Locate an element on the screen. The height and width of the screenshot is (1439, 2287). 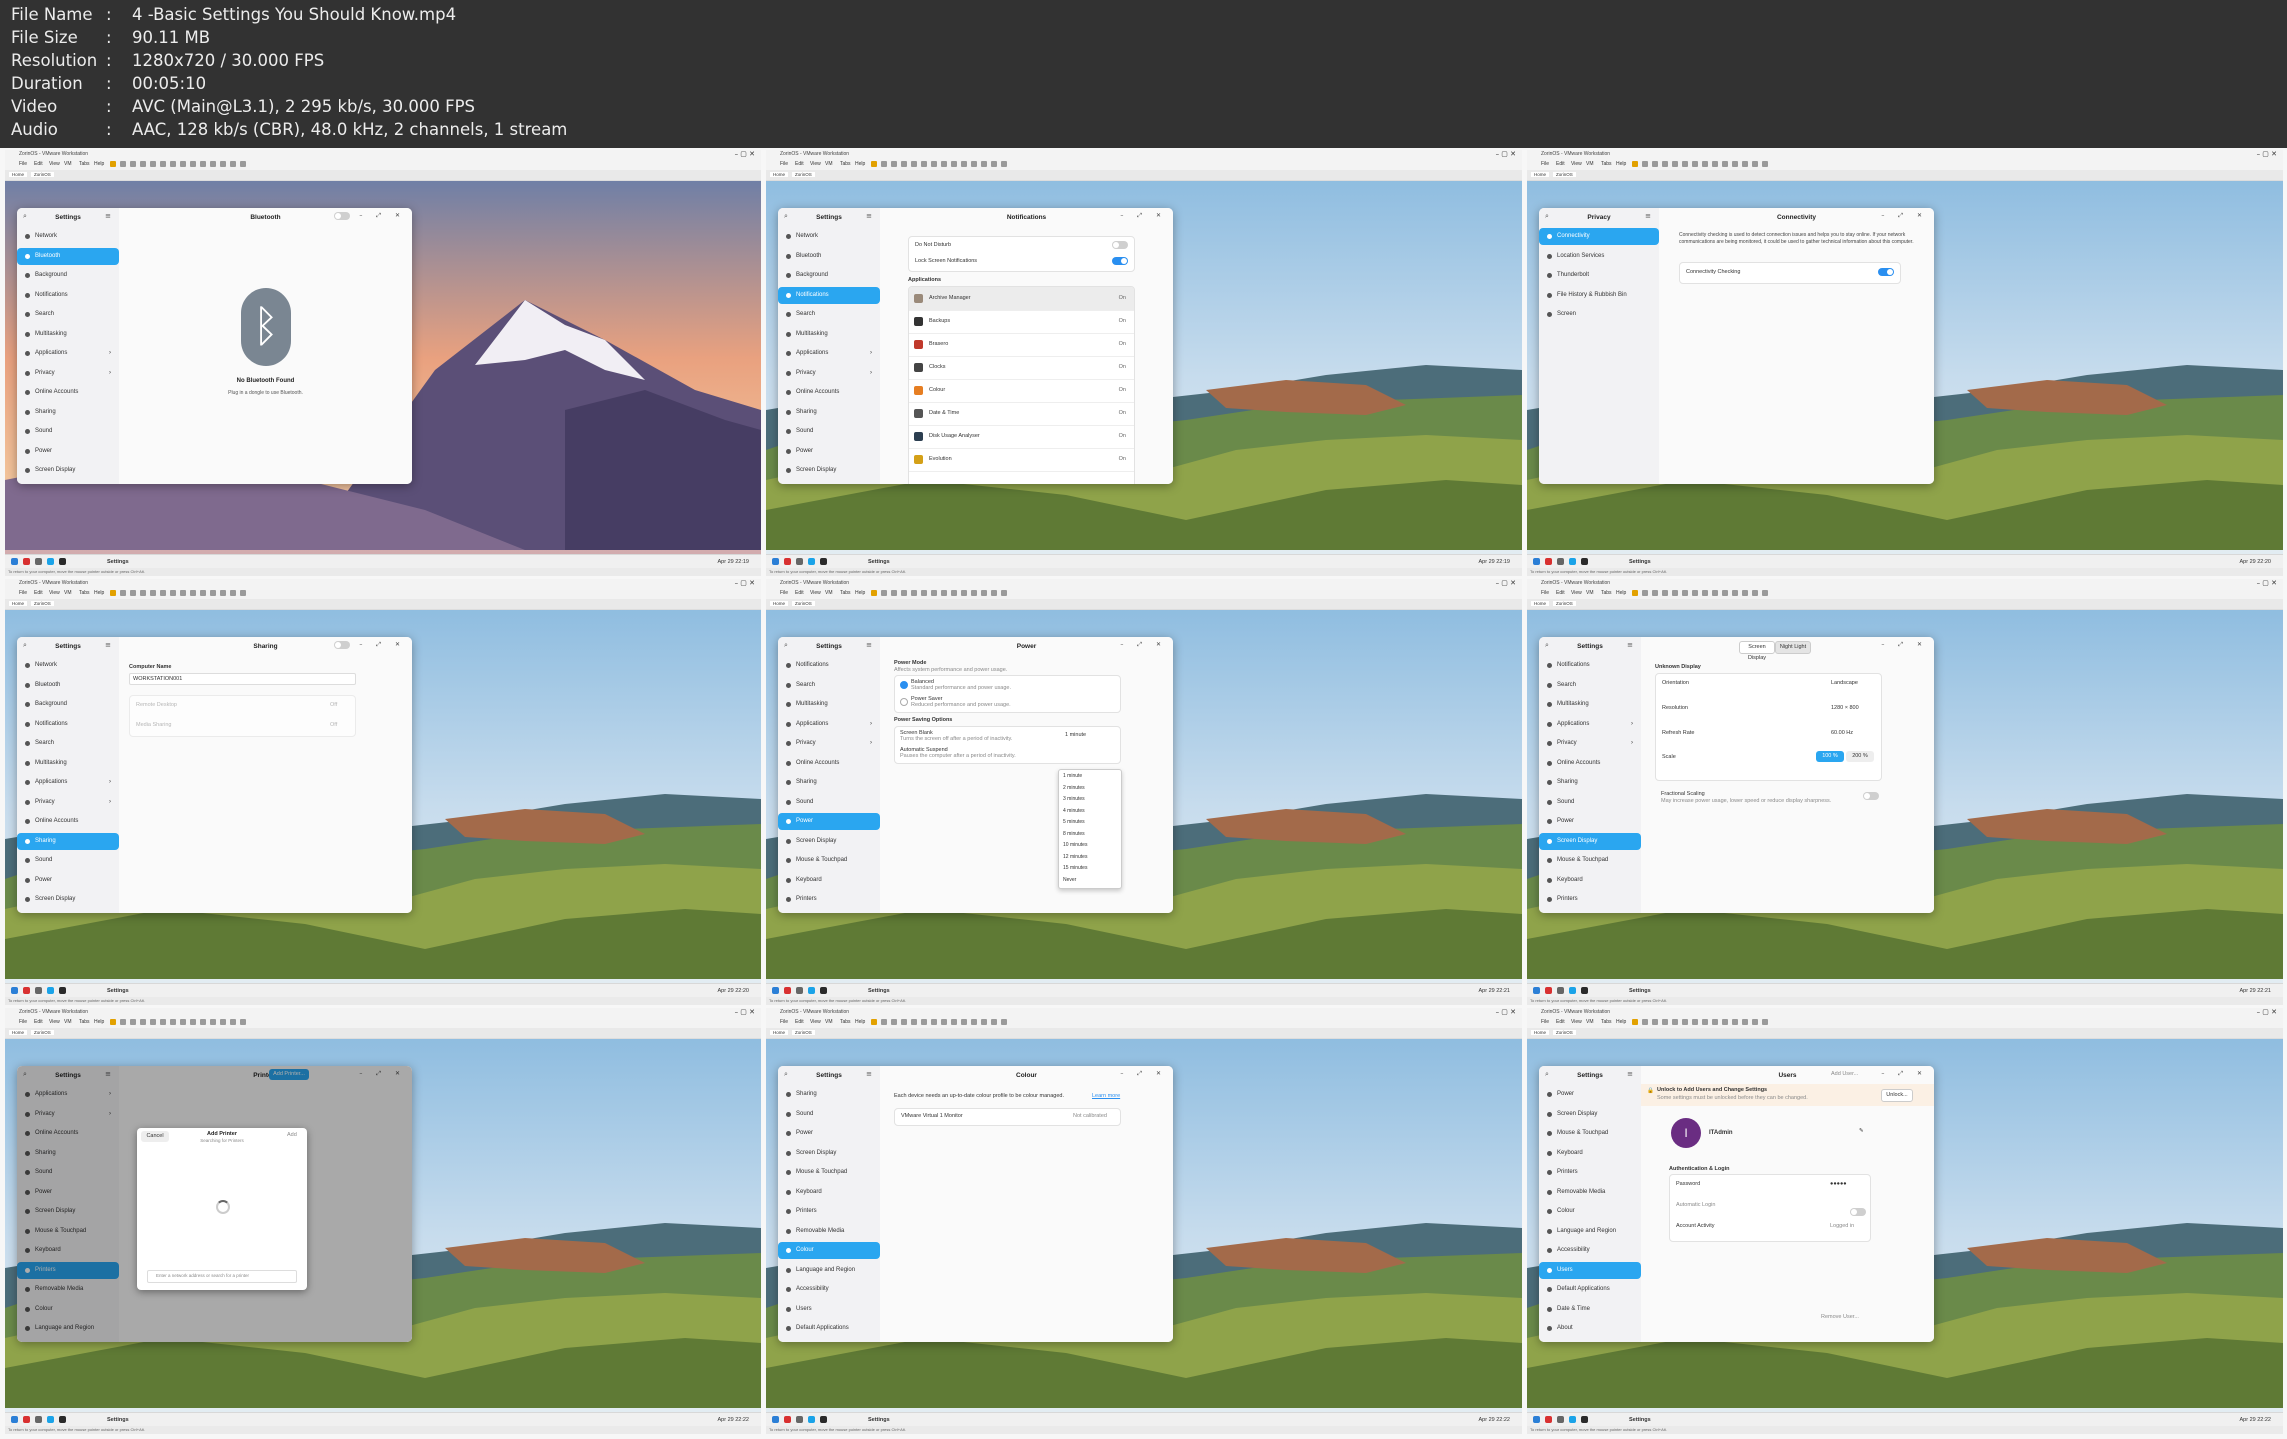
power-mode-radio is located at coordinates (904, 702).